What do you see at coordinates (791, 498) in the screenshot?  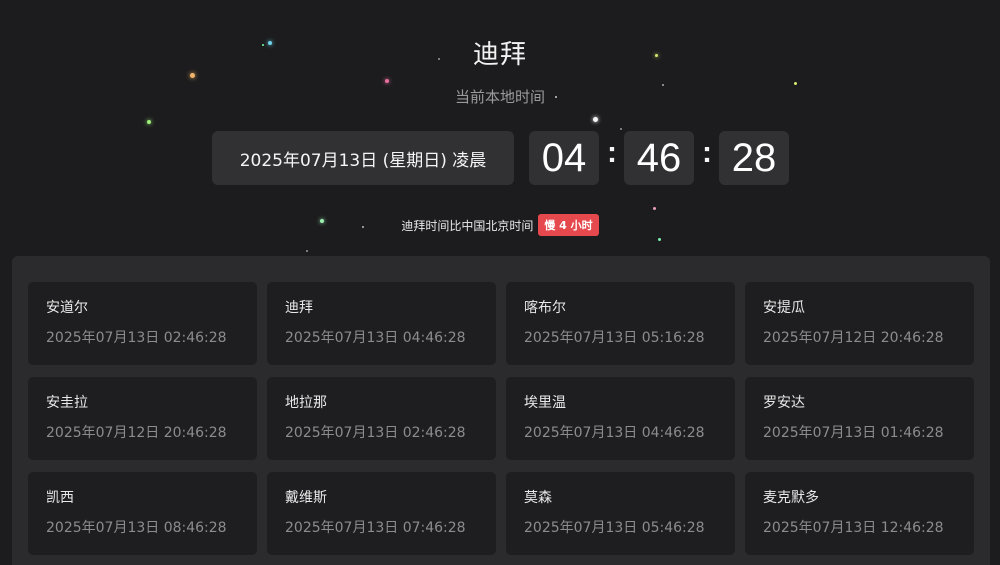 I see `city-name: 麦克默多` at bounding box center [791, 498].